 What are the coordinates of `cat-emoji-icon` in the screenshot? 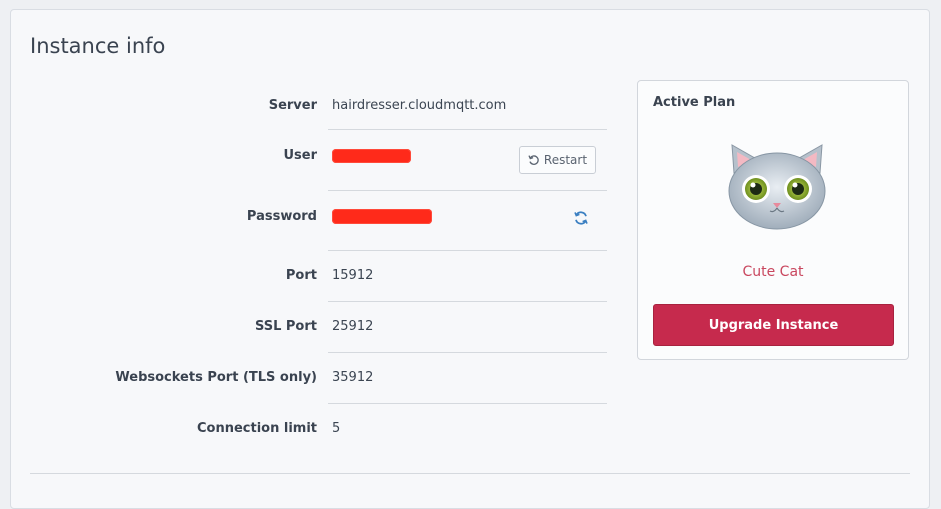 It's located at (777, 187).